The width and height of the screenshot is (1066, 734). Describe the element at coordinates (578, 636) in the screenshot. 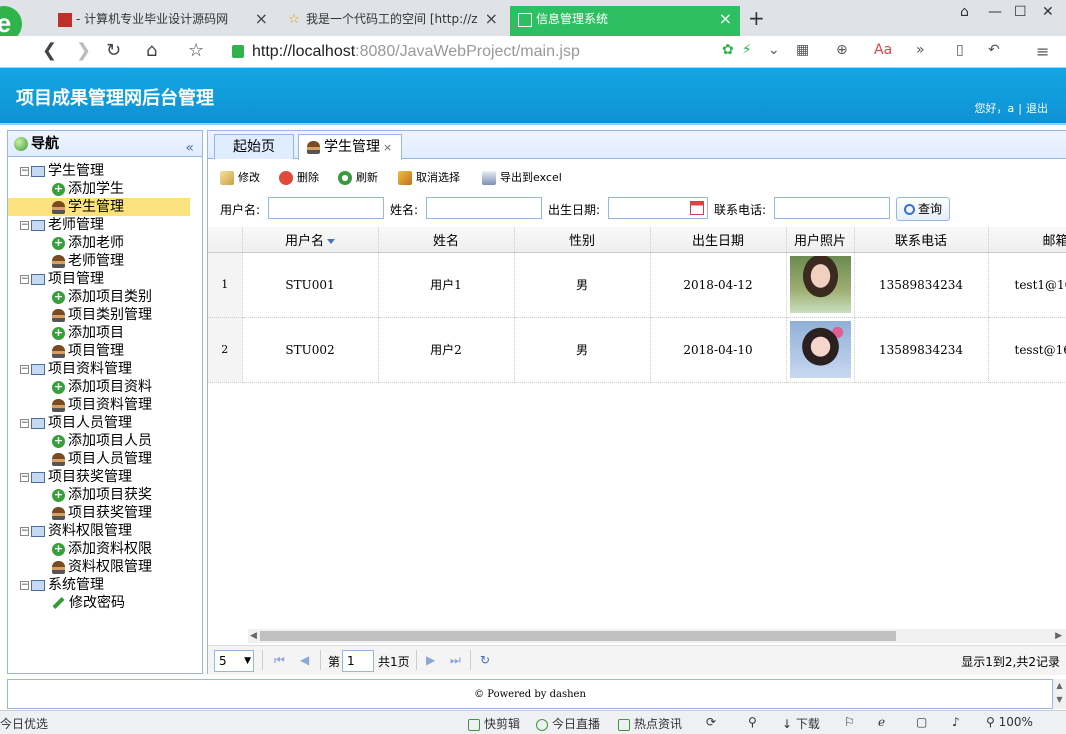

I see `scroll-thumb` at that location.